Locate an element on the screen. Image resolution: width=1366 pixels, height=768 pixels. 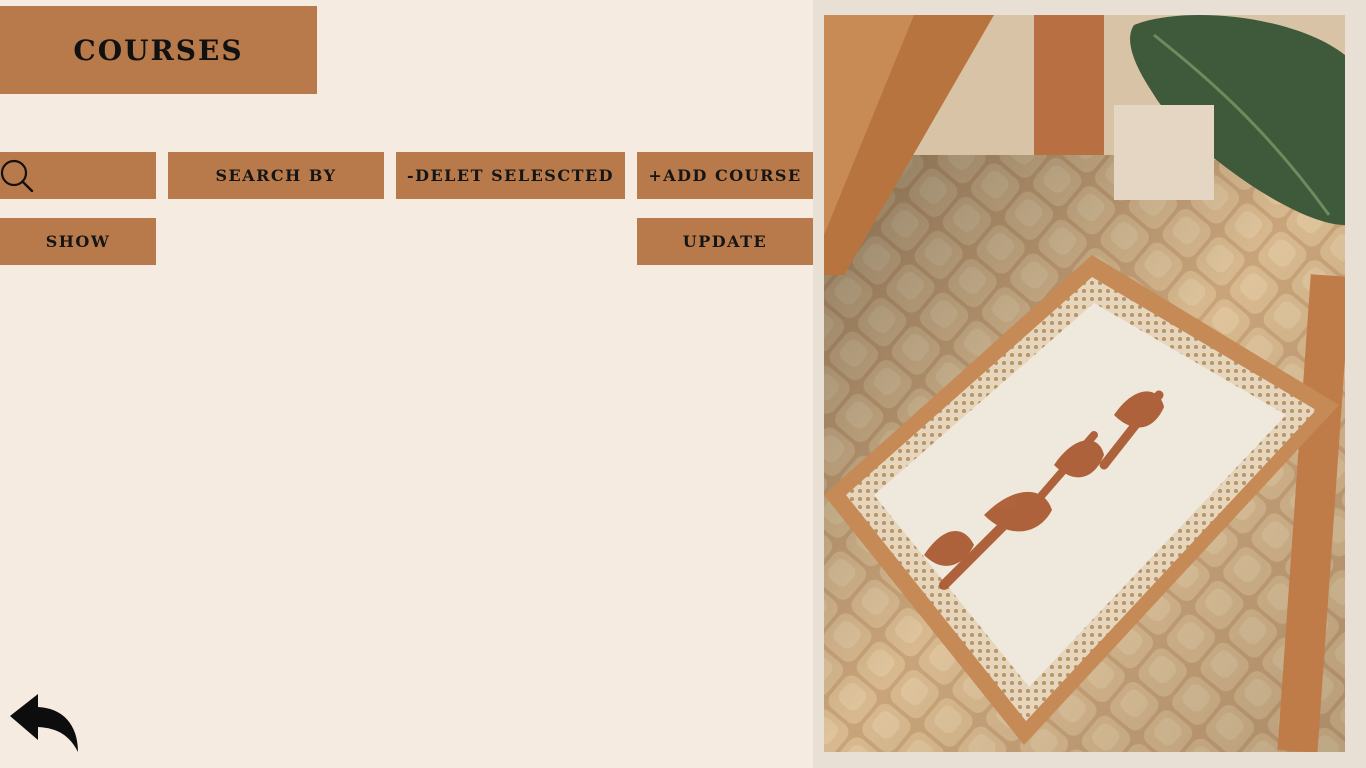
search-input is located at coordinates (78, 175).